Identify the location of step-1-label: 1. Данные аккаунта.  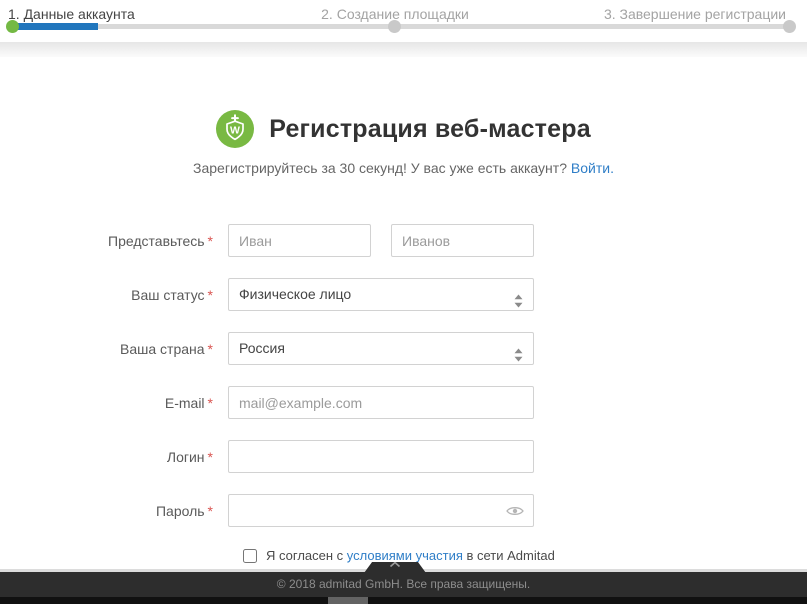
(71, 14).